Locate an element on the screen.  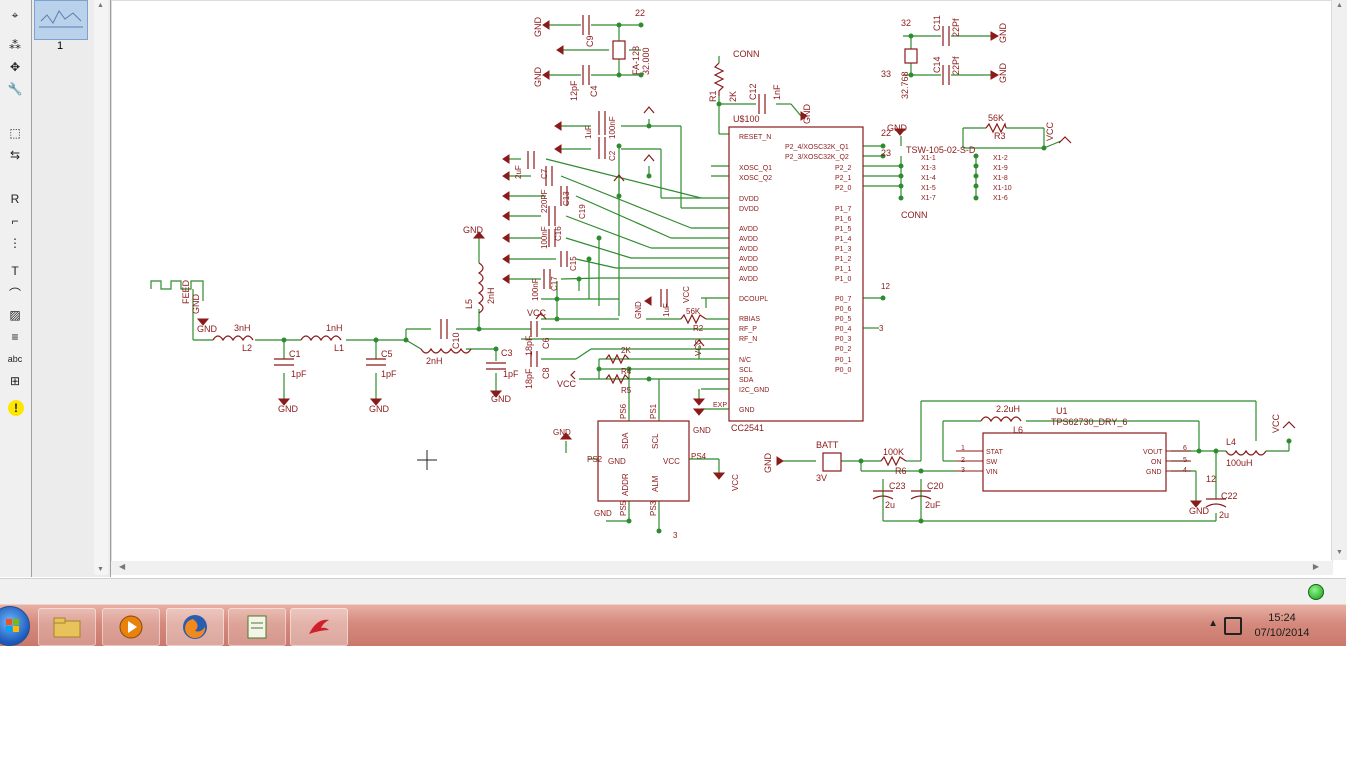
r6-value: 100K is located at coordinates (893, 452).